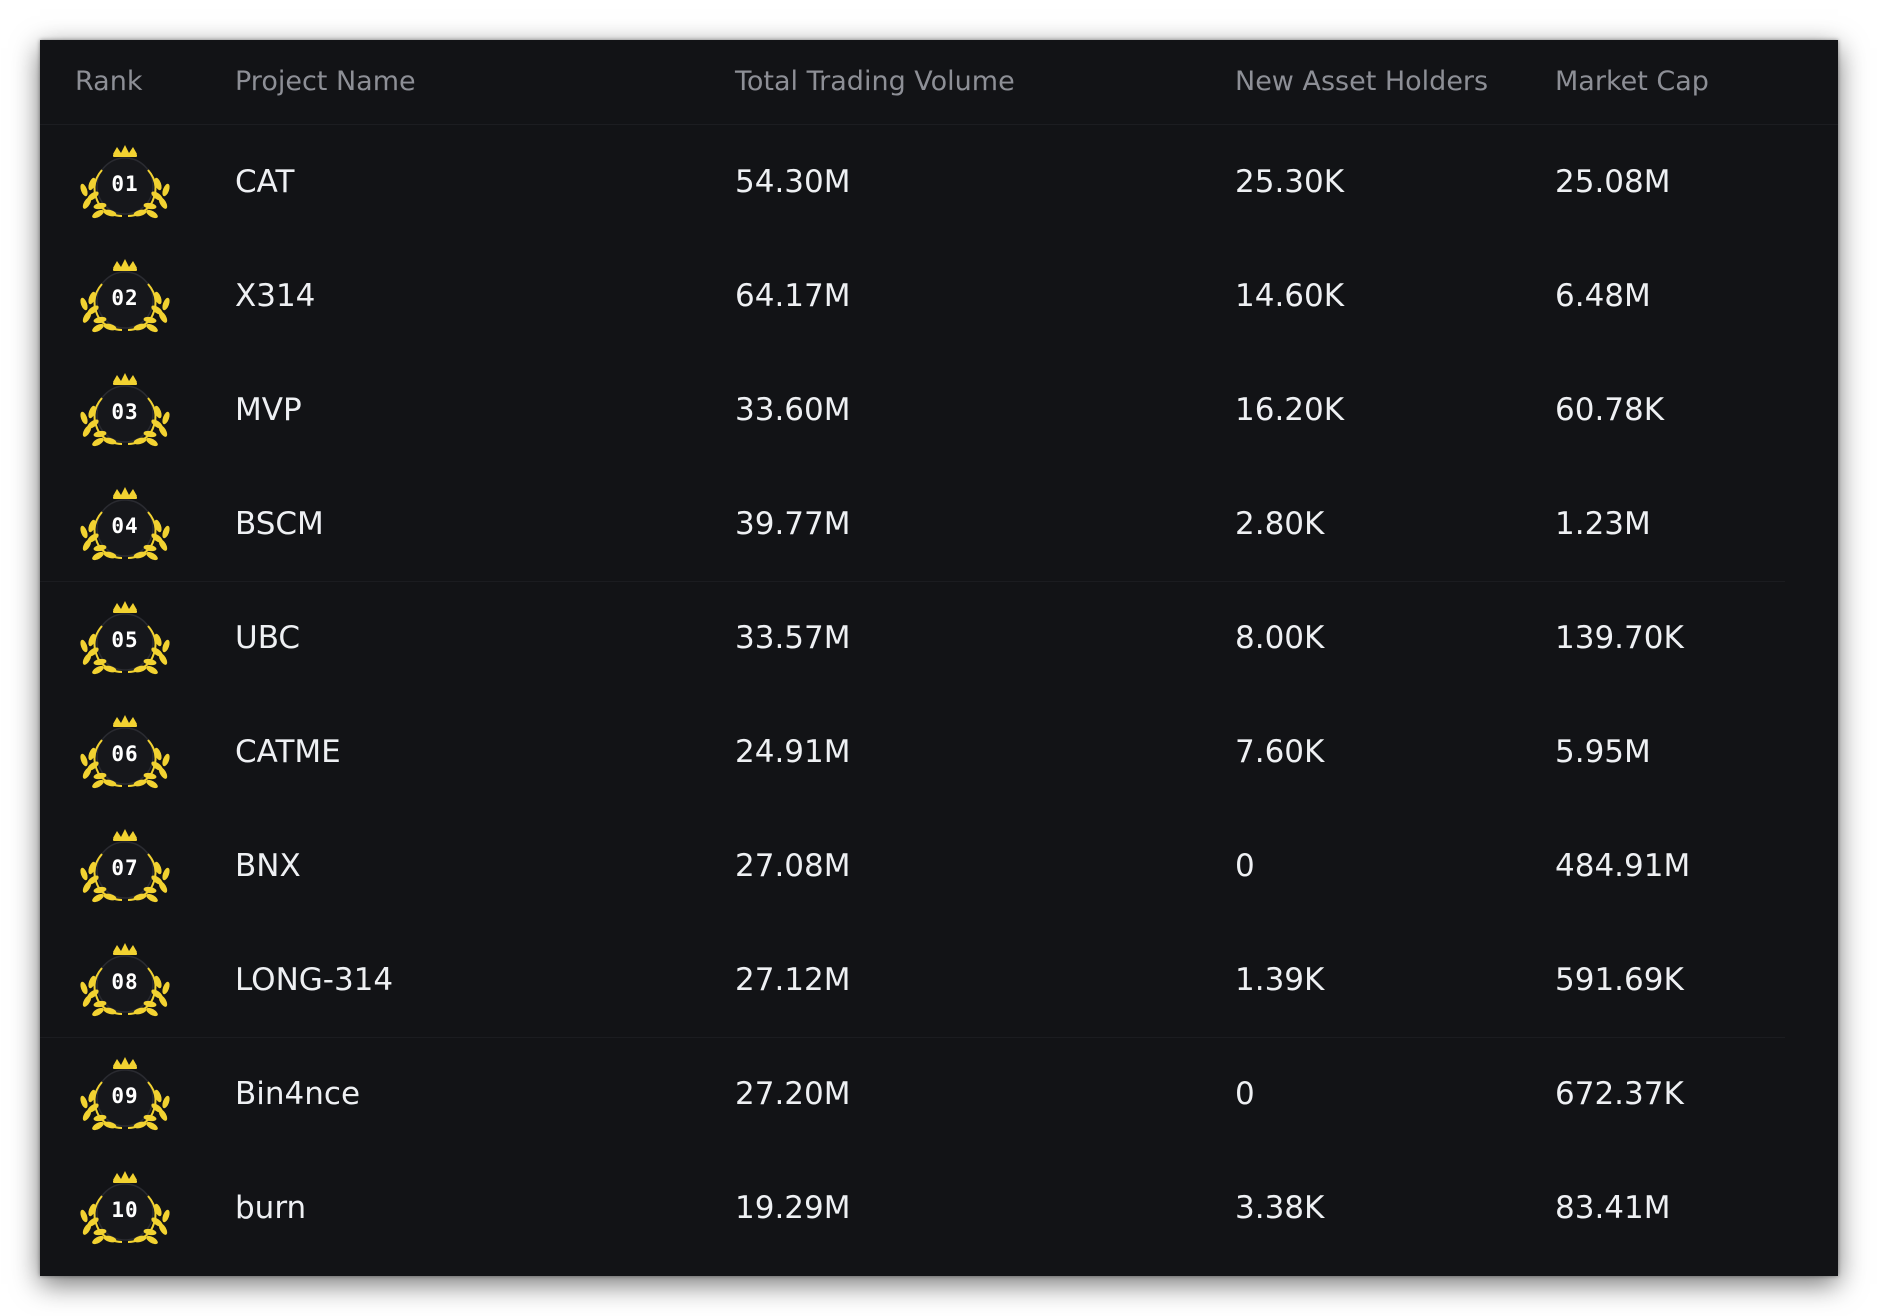 The width and height of the screenshot is (1878, 1316). I want to click on rank-number: 03, so click(125, 412).